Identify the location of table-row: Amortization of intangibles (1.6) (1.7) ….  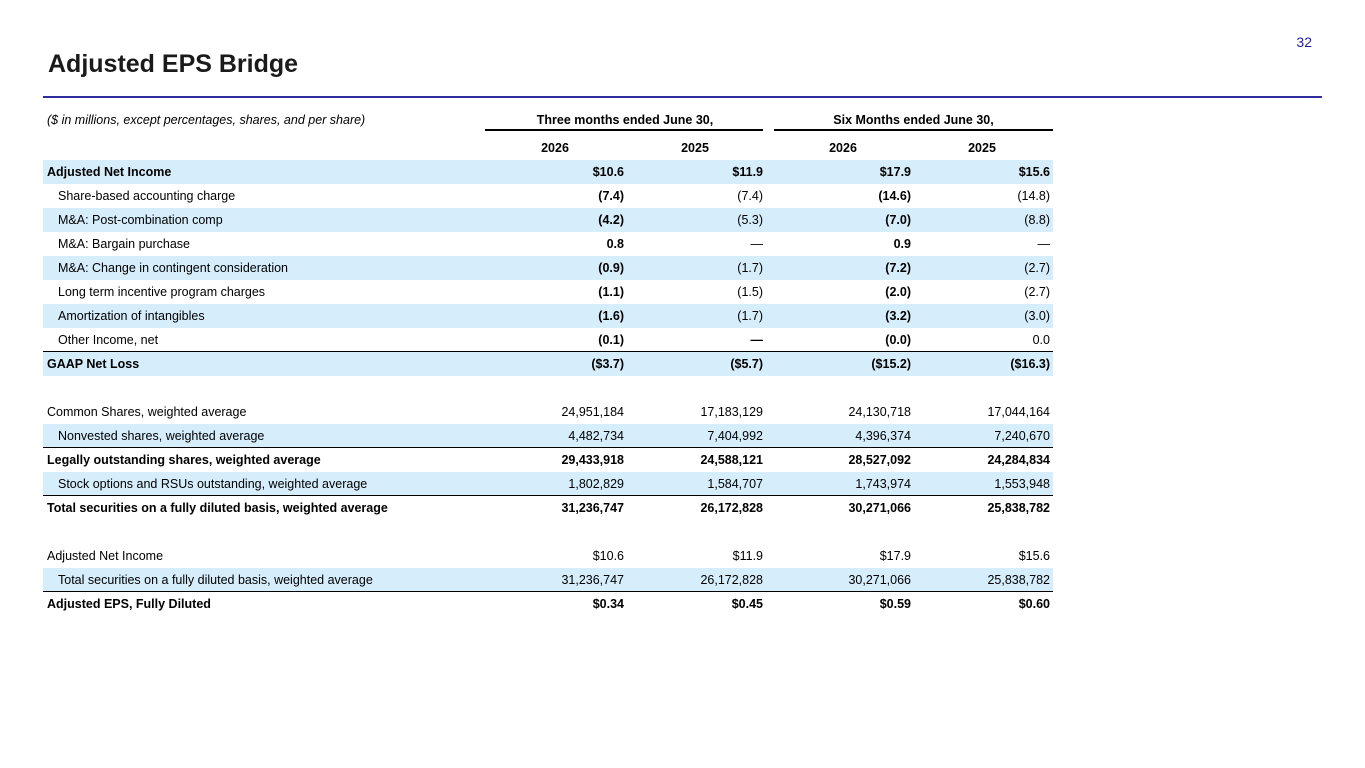
(548, 316).